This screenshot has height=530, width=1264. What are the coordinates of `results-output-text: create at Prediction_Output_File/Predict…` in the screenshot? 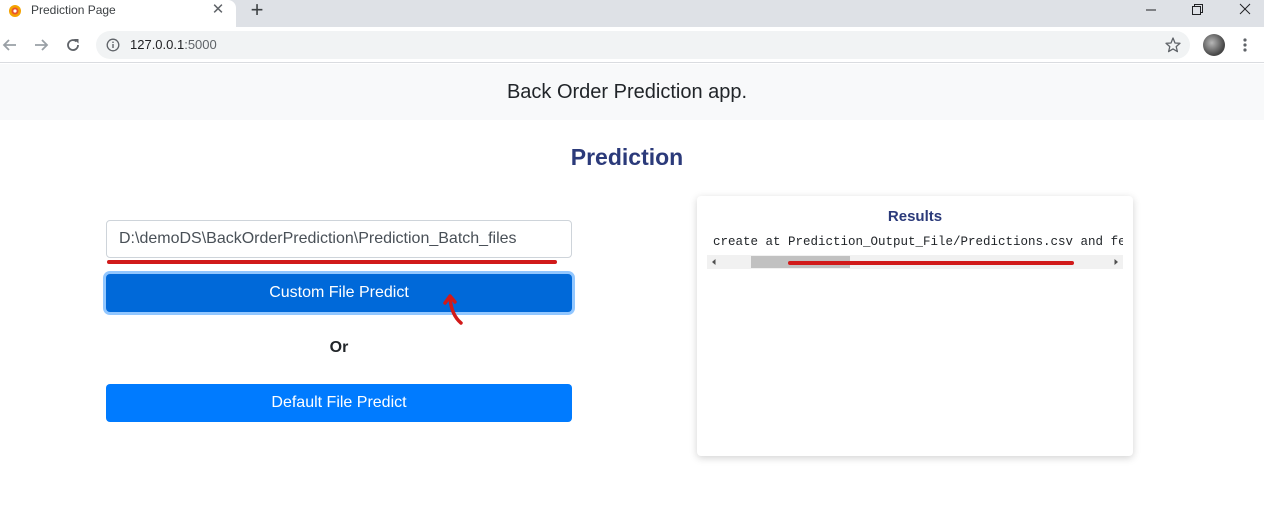 It's located at (918, 242).